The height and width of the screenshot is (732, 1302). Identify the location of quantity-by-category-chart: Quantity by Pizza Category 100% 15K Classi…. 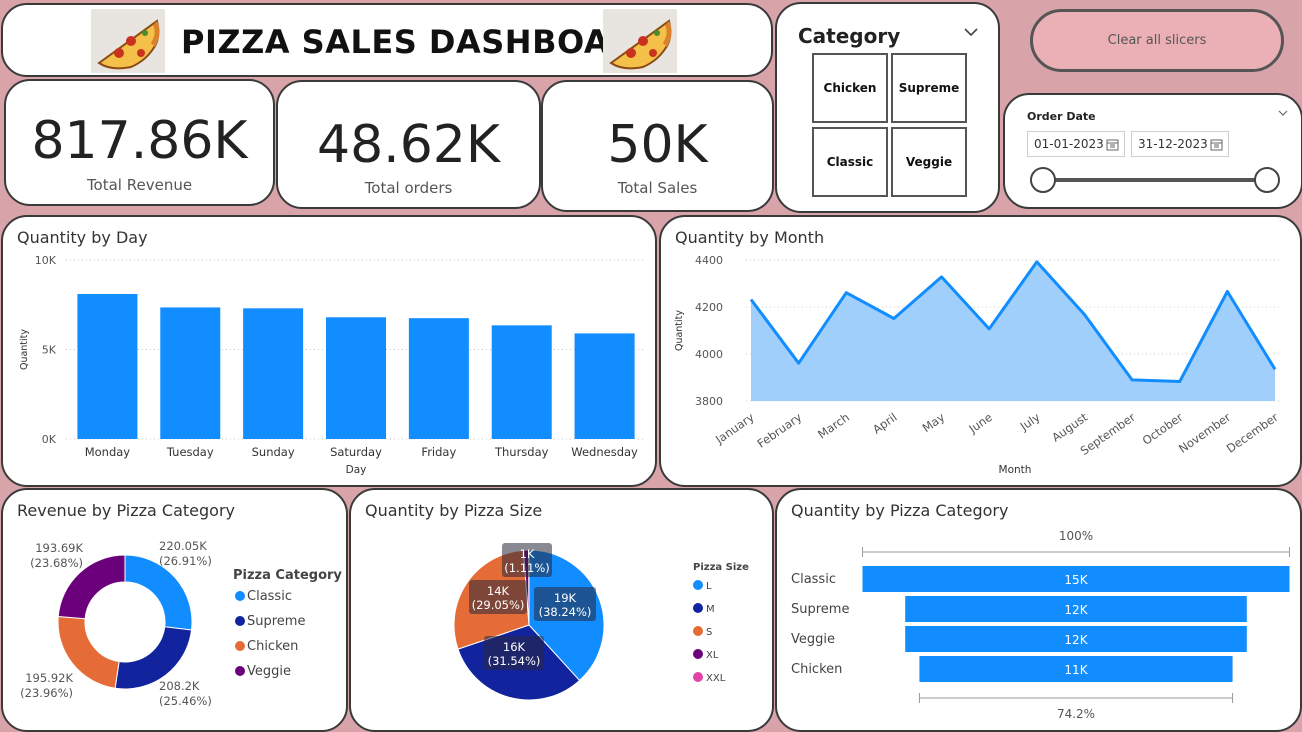
(1038, 610).